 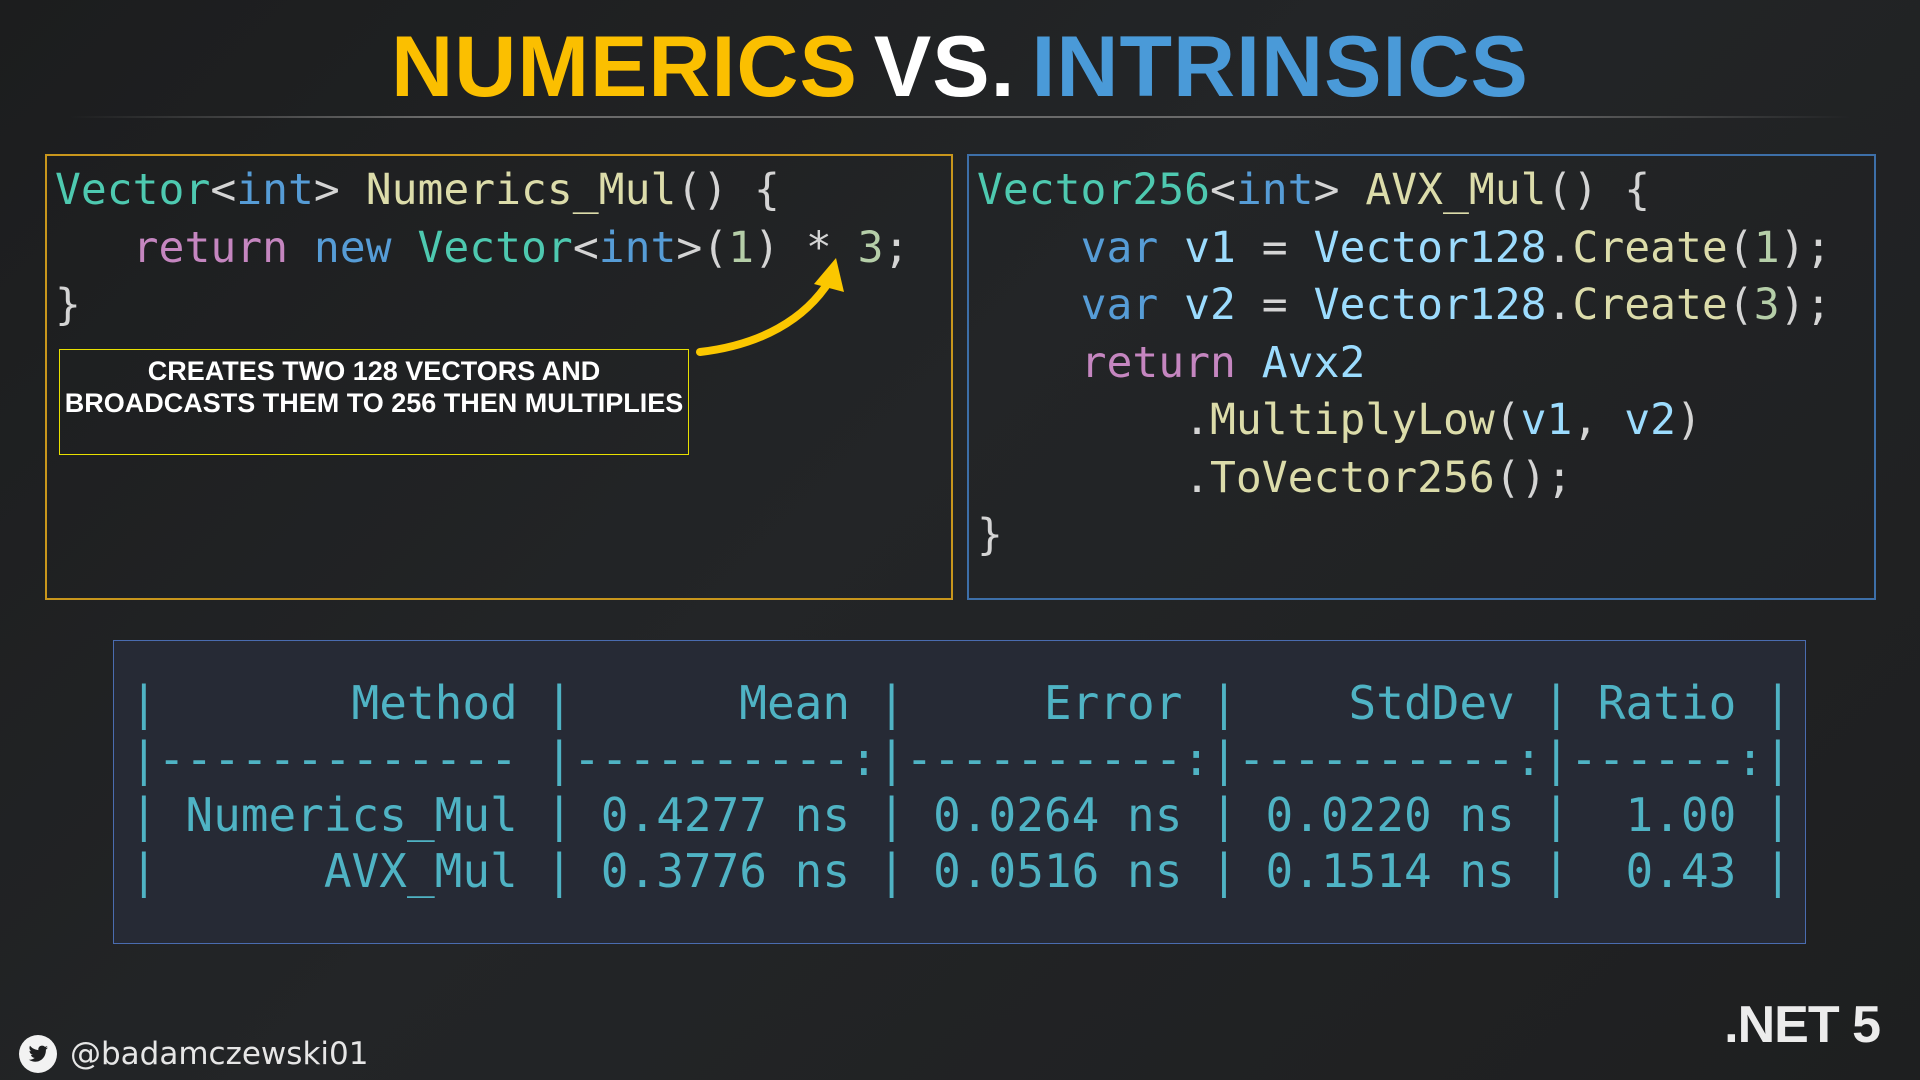 What do you see at coordinates (1689, 420) in the screenshot?
I see `code-token: )` at bounding box center [1689, 420].